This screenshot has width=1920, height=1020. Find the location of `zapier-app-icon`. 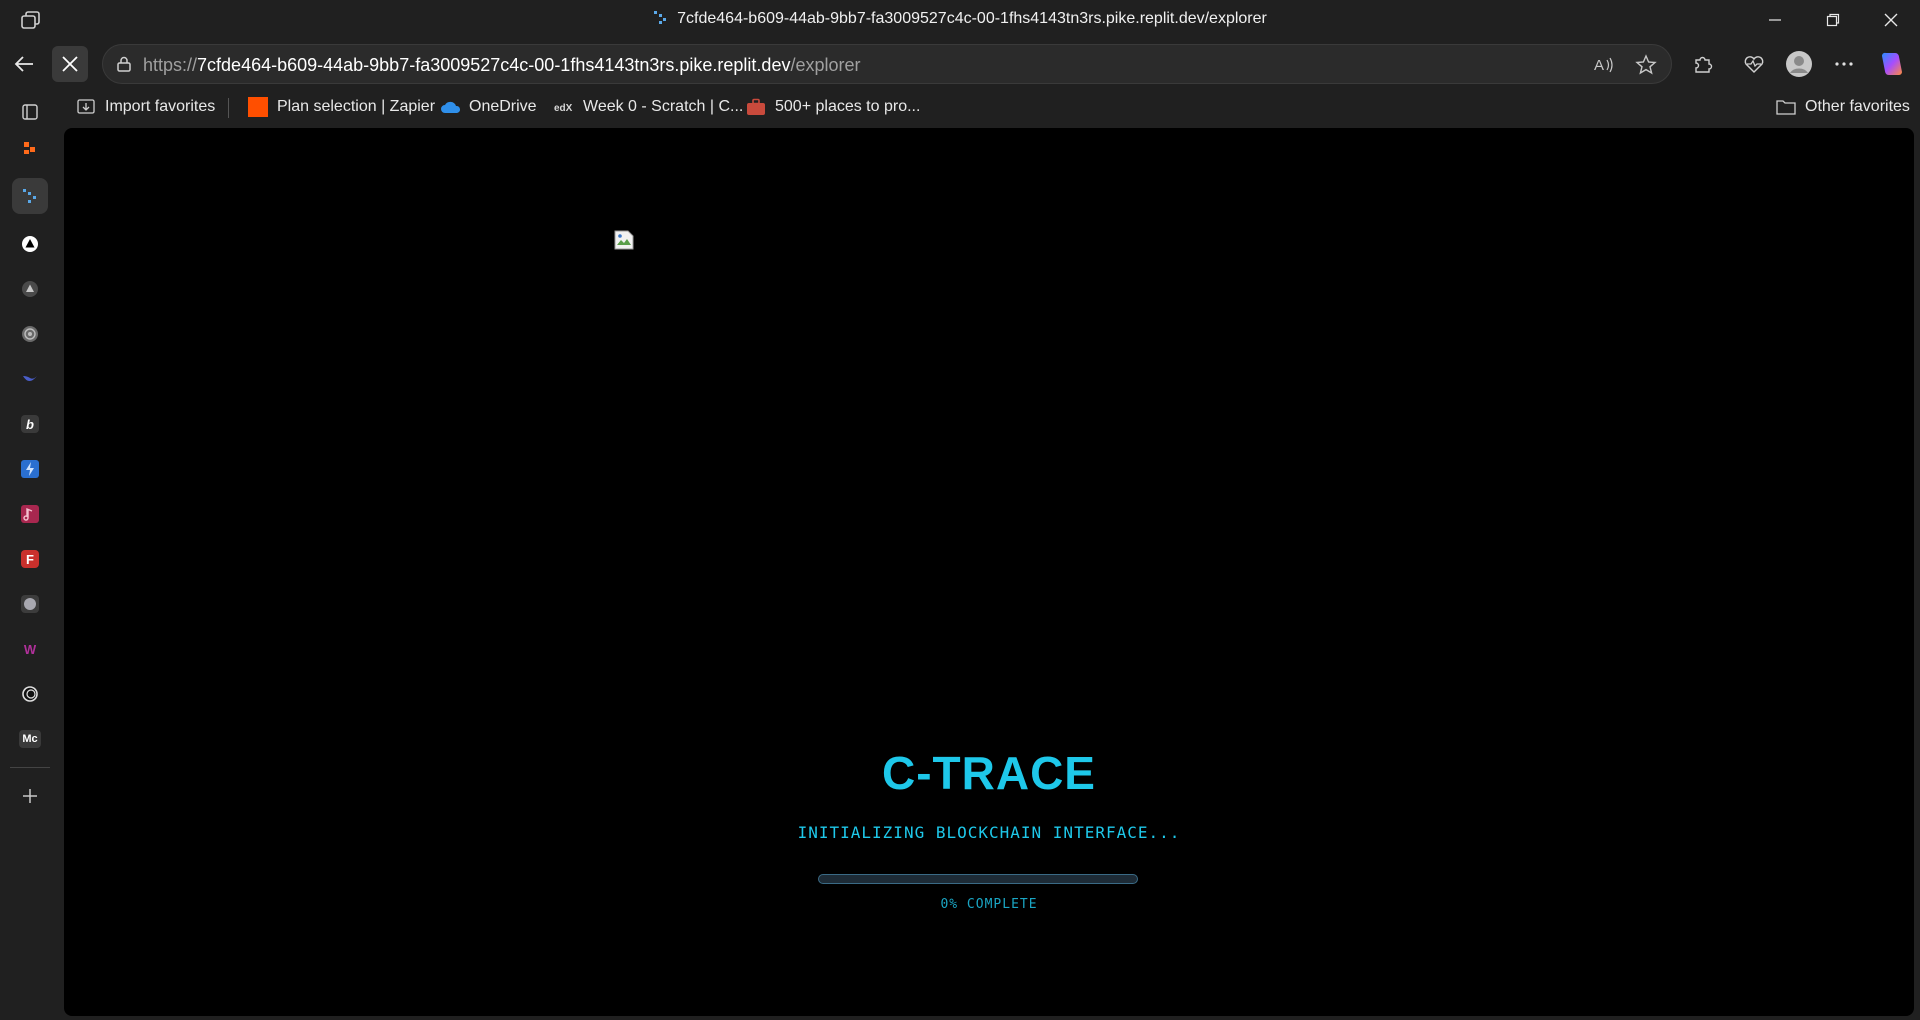

zapier-app-icon is located at coordinates (29, 148).